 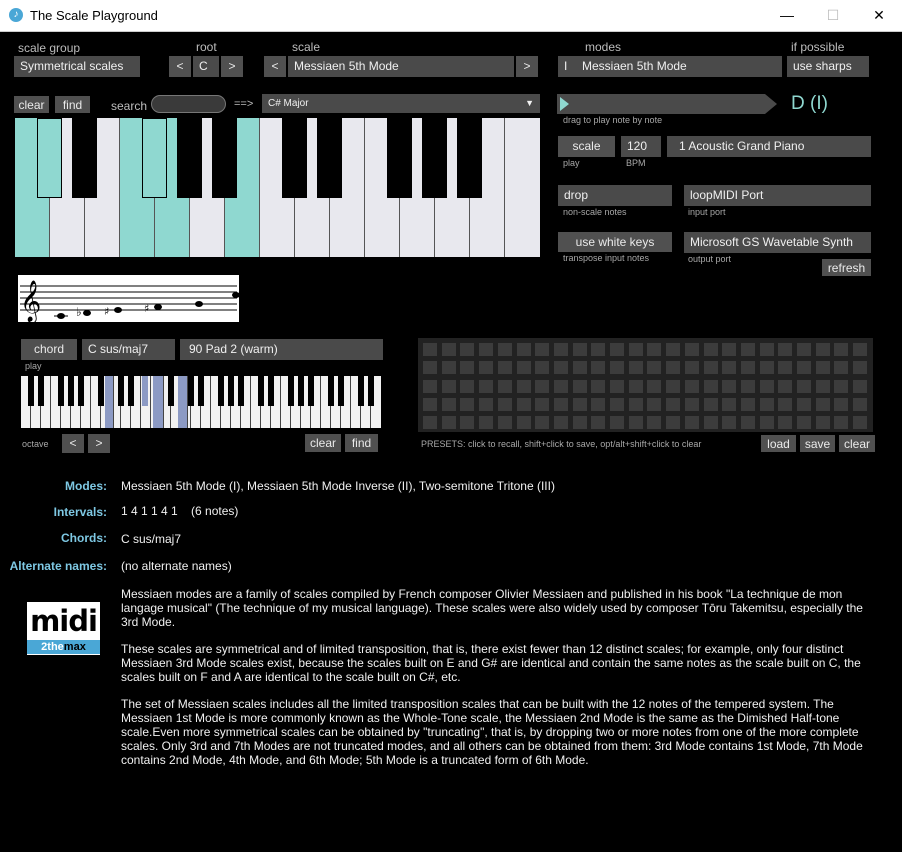 I want to click on root-next-button: >, so click(x=232, y=66).